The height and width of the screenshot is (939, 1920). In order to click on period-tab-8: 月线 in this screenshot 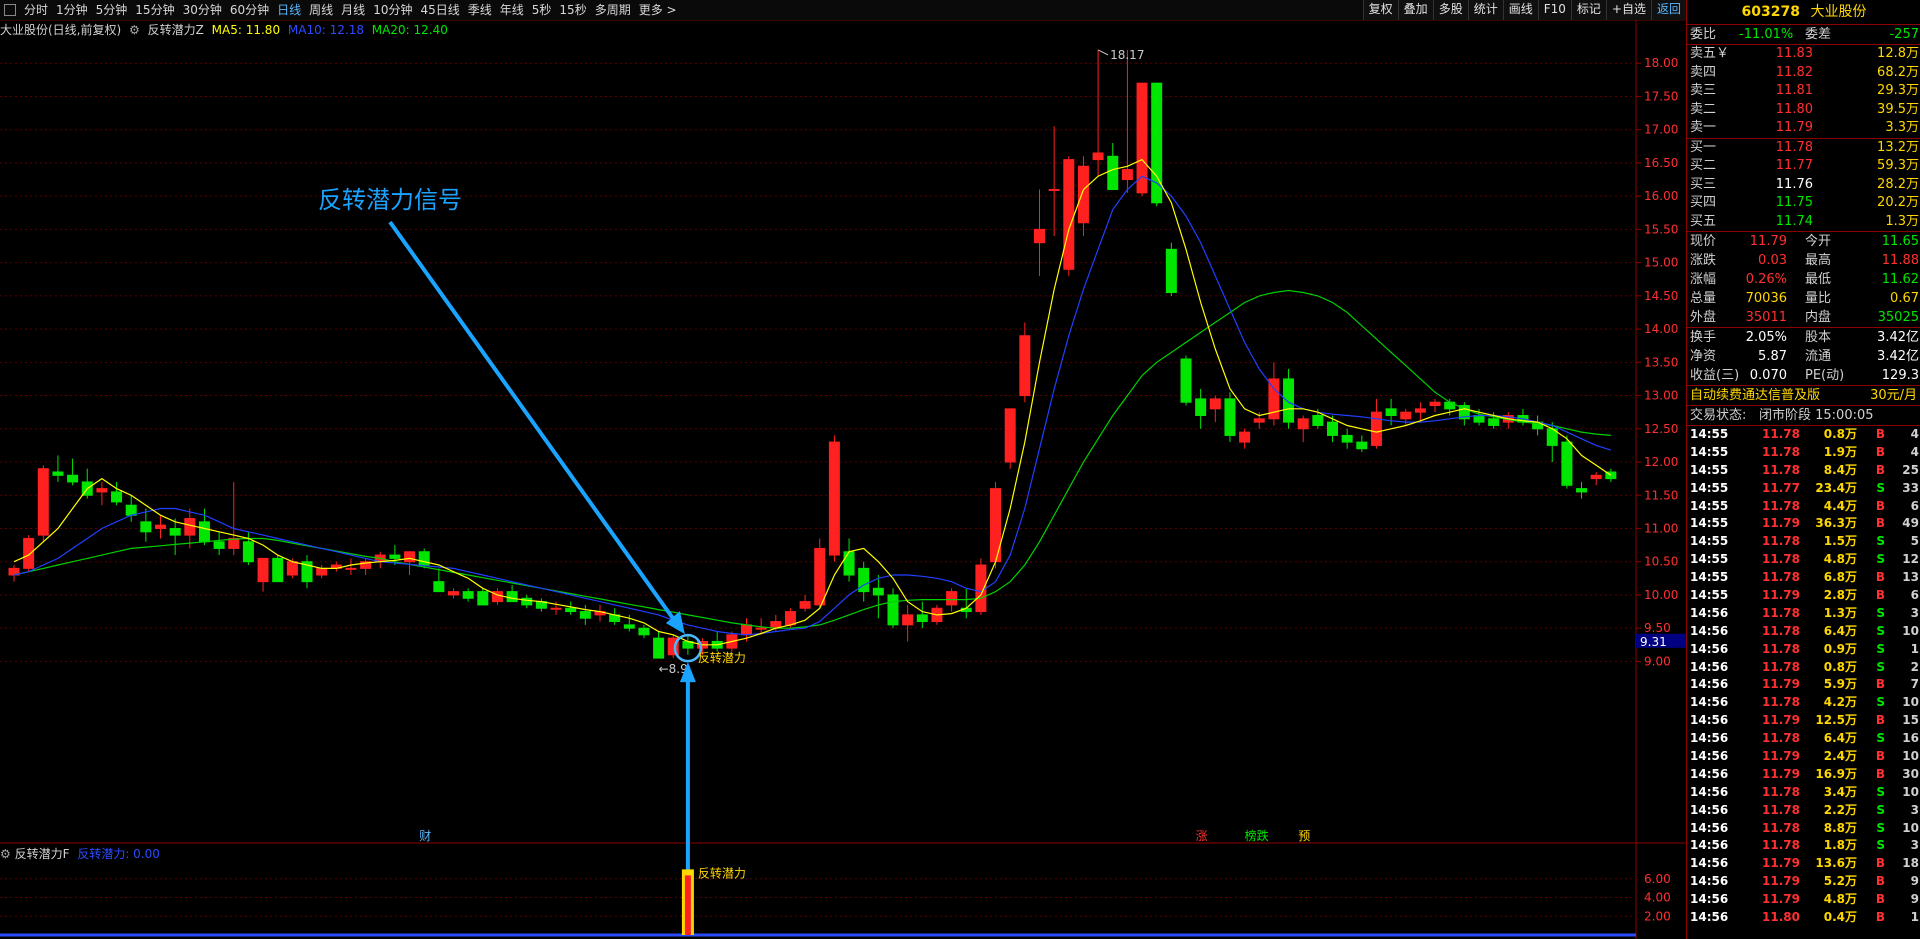, I will do `click(353, 10)`.